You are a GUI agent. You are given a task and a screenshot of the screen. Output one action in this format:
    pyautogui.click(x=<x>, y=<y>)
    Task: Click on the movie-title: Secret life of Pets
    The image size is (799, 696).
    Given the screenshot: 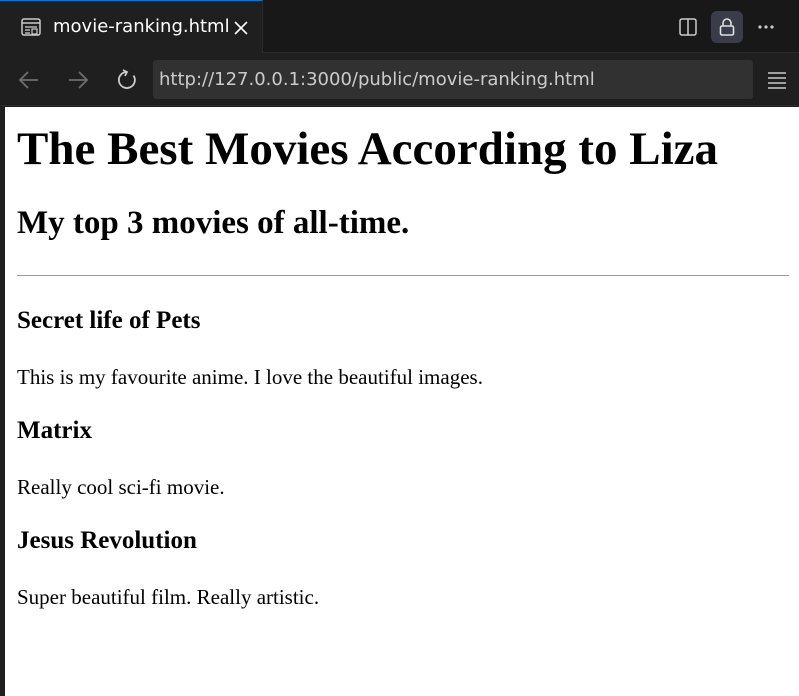 What is the action you would take?
    pyautogui.click(x=109, y=320)
    